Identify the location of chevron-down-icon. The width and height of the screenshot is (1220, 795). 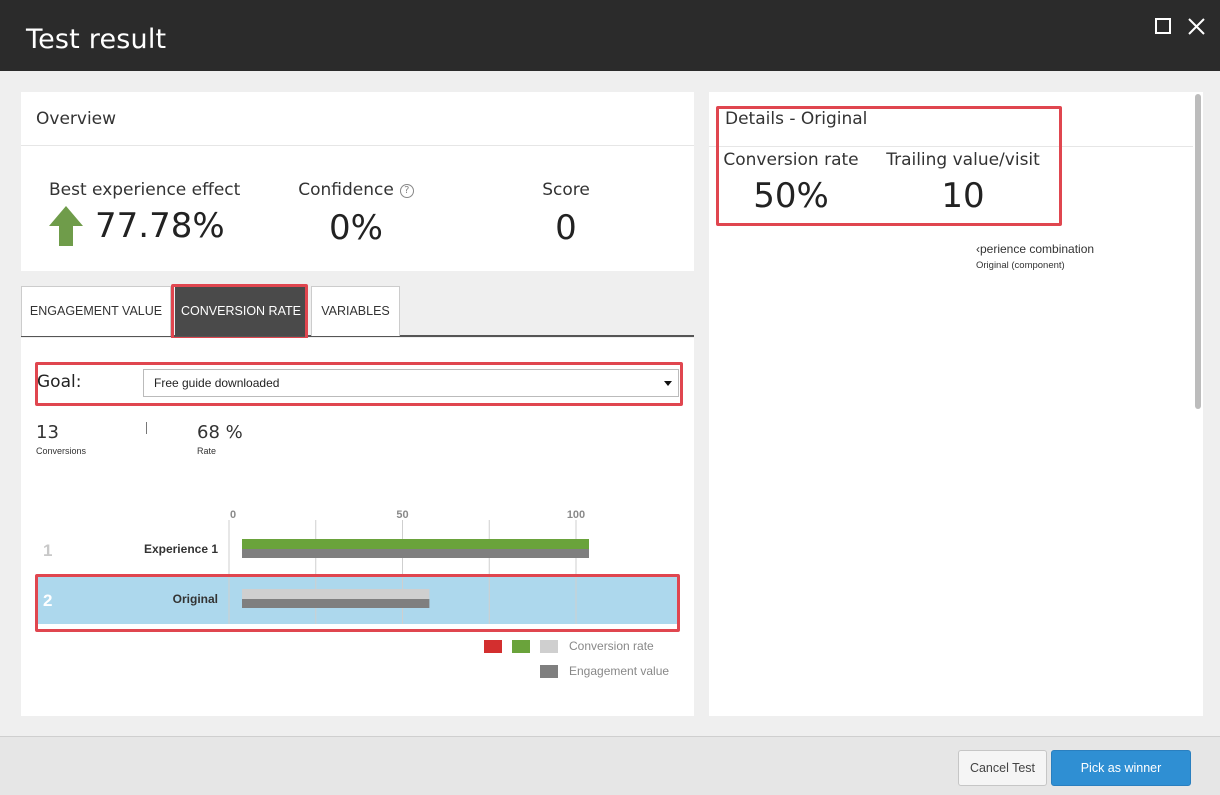
(668, 383).